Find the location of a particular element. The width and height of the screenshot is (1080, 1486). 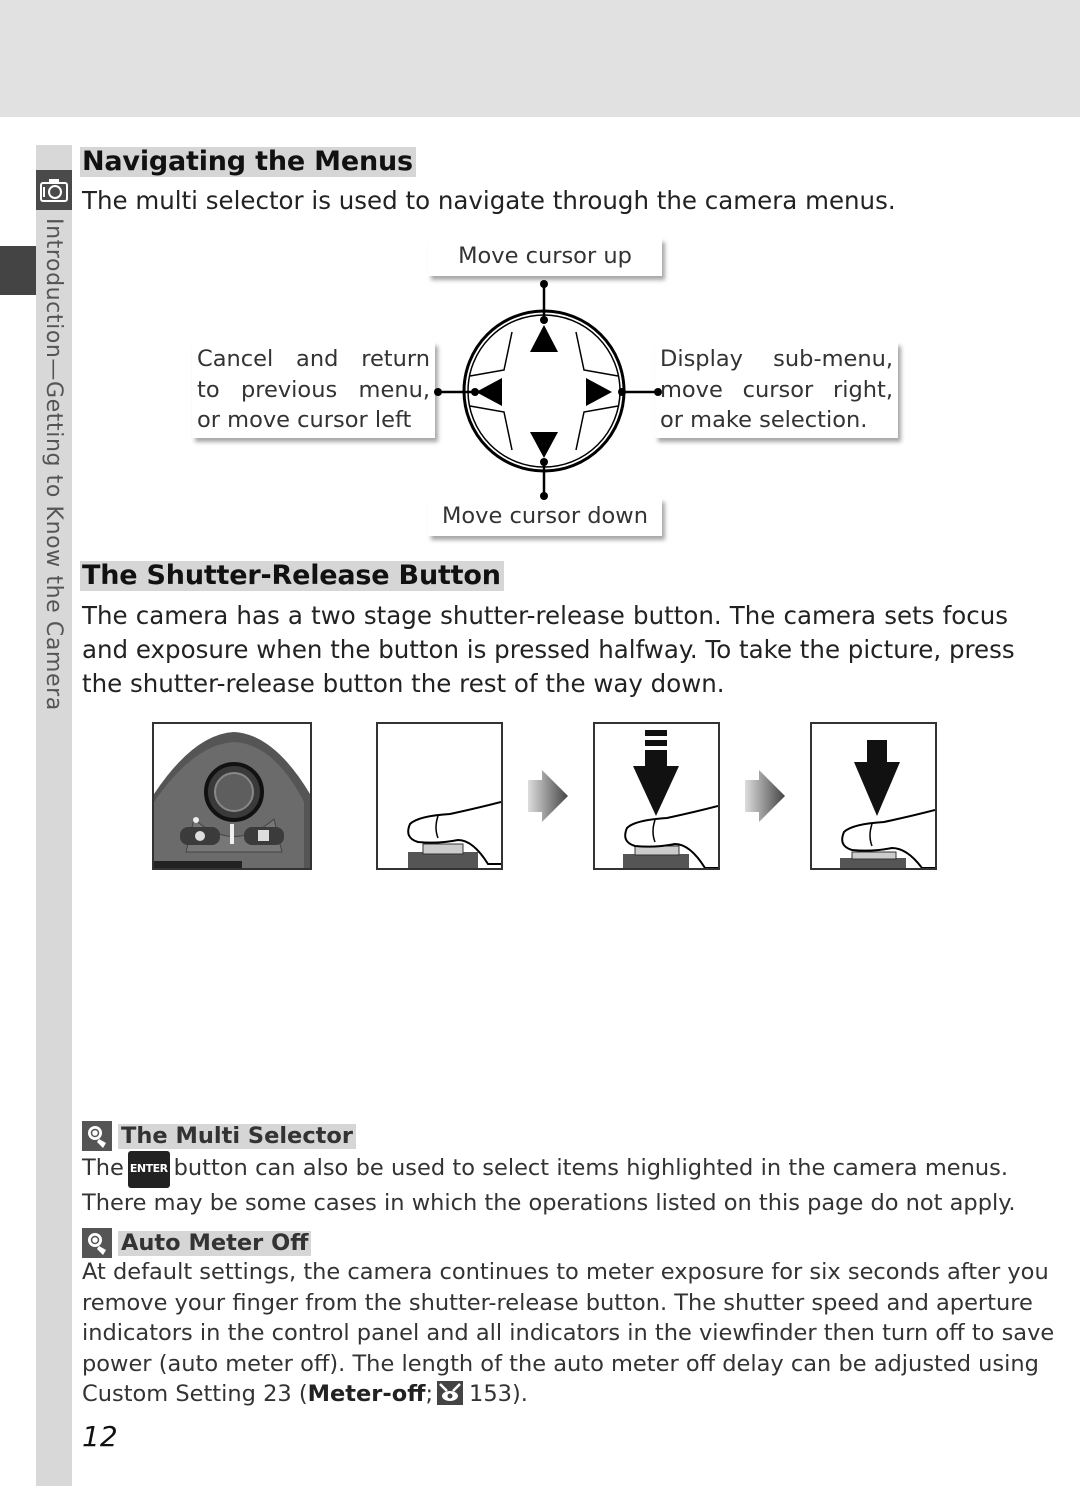

callout-left-line: to previous menu, is located at coordinates (313, 389).